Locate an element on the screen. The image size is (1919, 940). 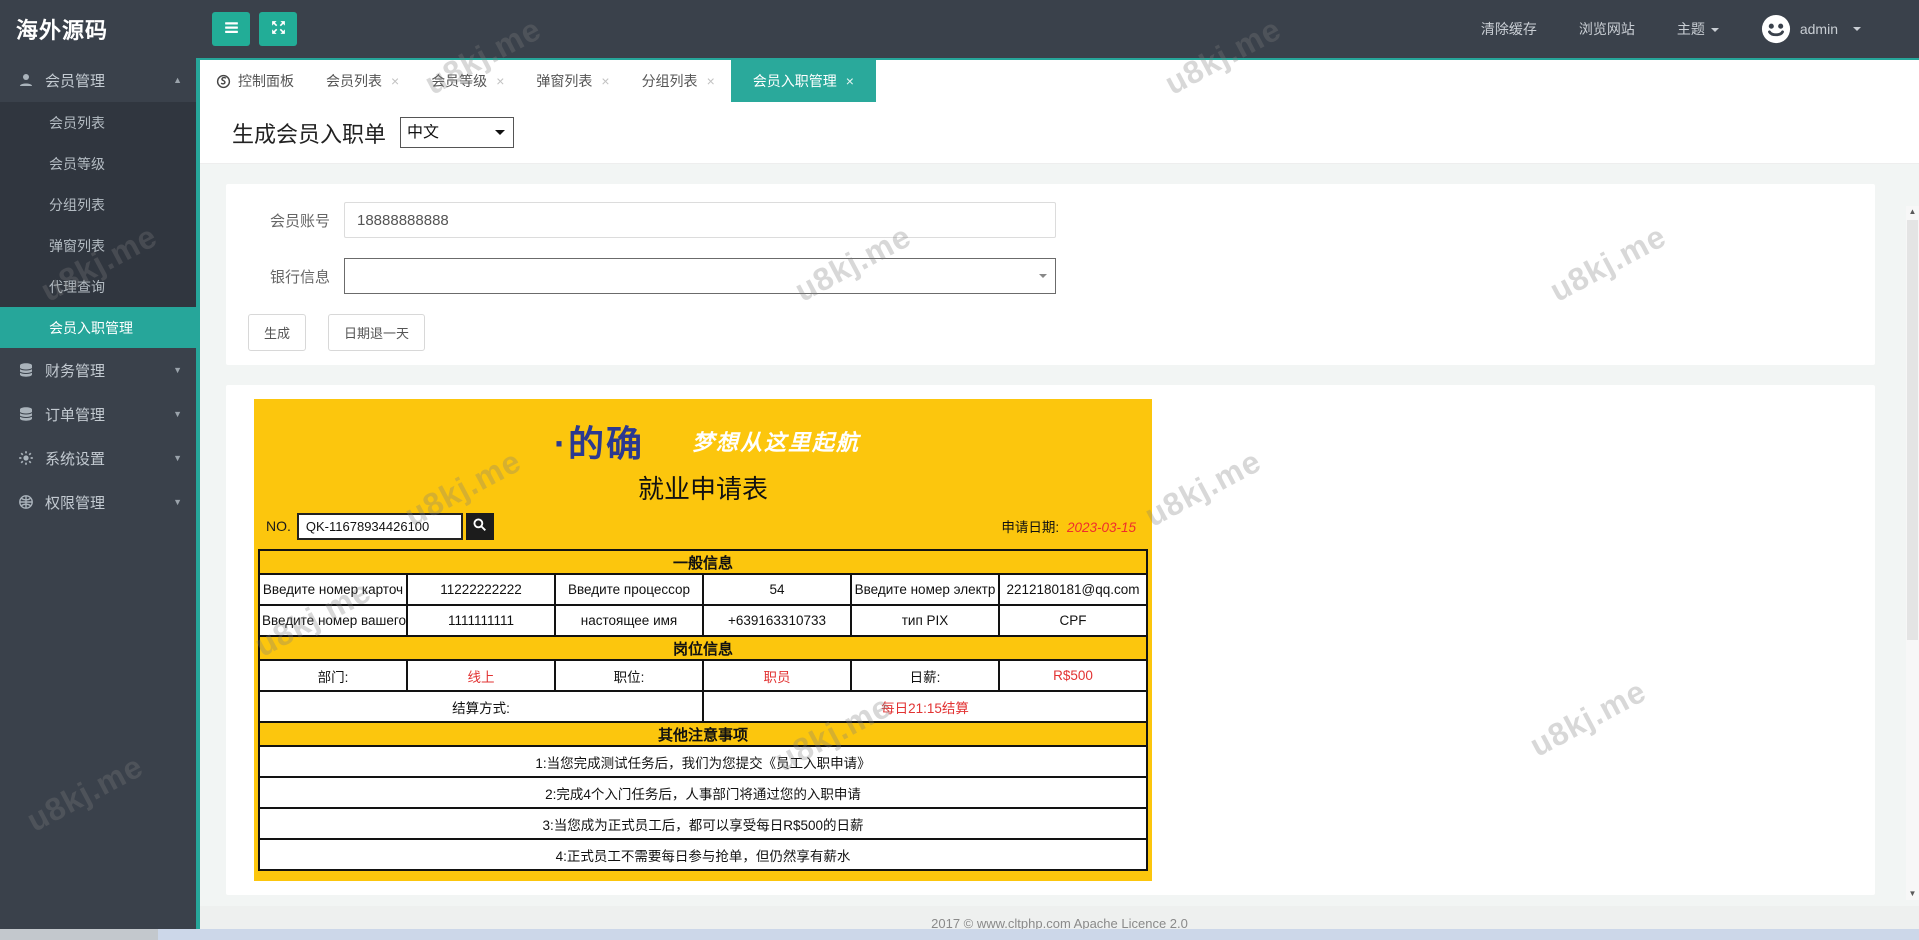
tab-label: 会员入职管理 is located at coordinates (794, 81).